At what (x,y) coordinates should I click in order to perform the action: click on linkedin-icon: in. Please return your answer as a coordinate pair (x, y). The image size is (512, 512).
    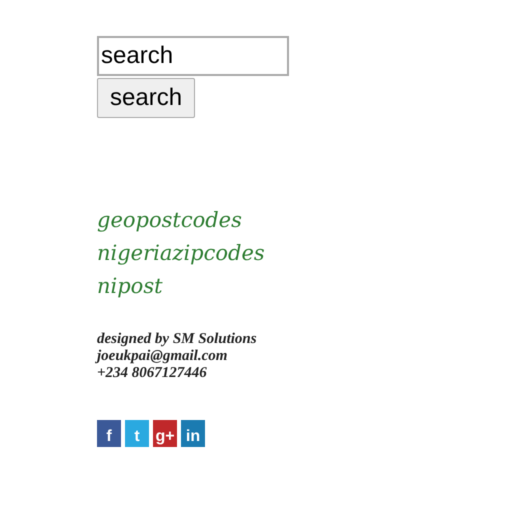
    Looking at the image, I should click on (193, 433).